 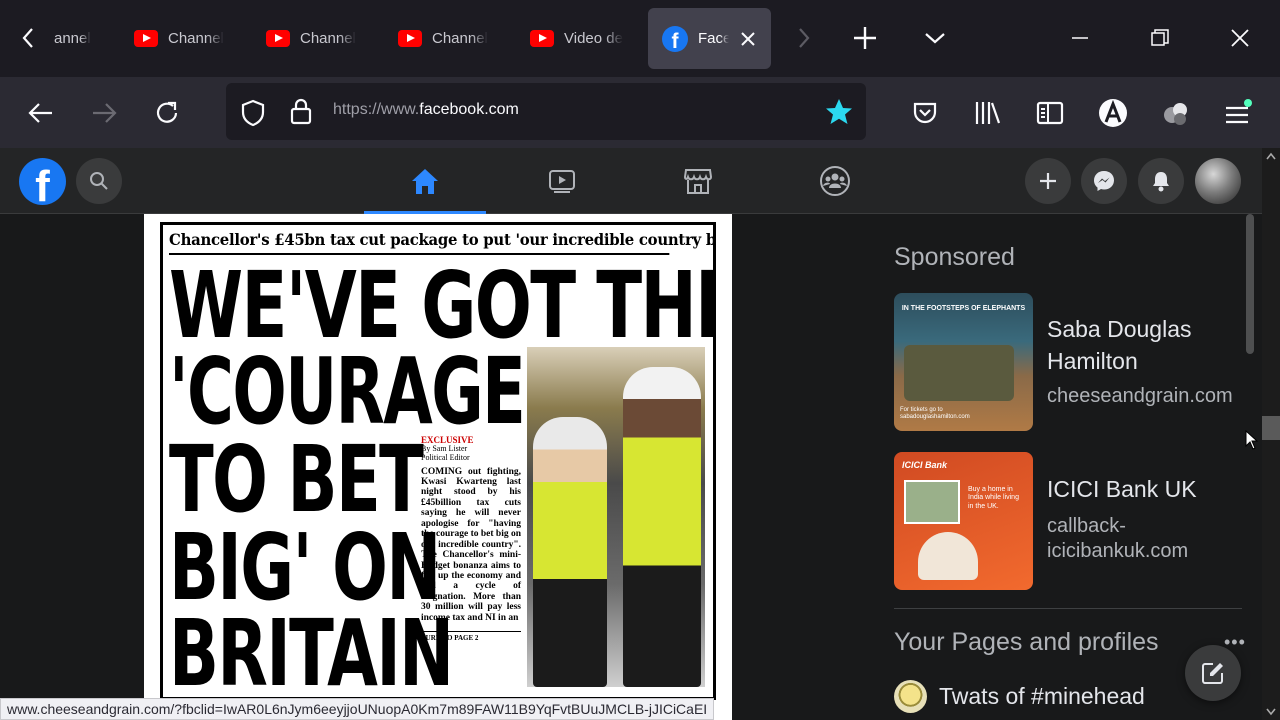 What do you see at coordinates (698, 180) in the screenshot?
I see `tab-marketplace` at bounding box center [698, 180].